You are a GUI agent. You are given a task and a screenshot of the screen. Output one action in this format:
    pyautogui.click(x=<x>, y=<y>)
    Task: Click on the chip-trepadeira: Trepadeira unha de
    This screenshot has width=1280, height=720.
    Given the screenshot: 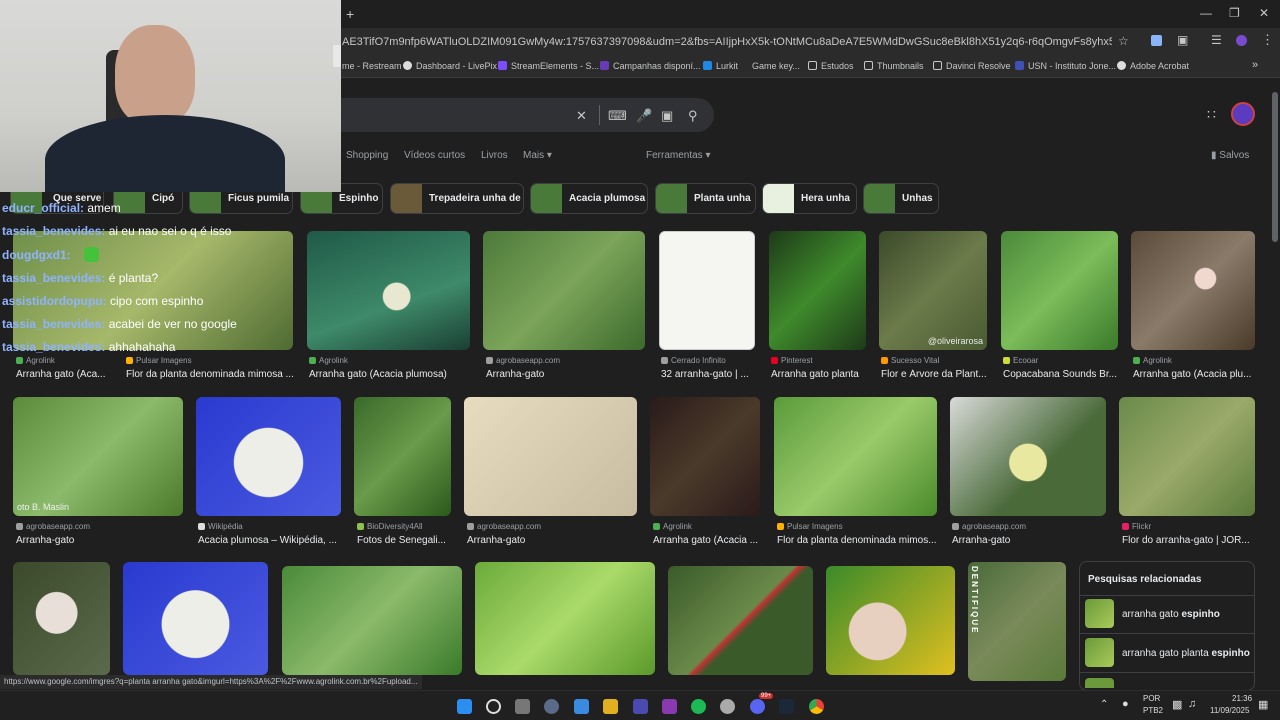 What is the action you would take?
    pyautogui.click(x=457, y=198)
    